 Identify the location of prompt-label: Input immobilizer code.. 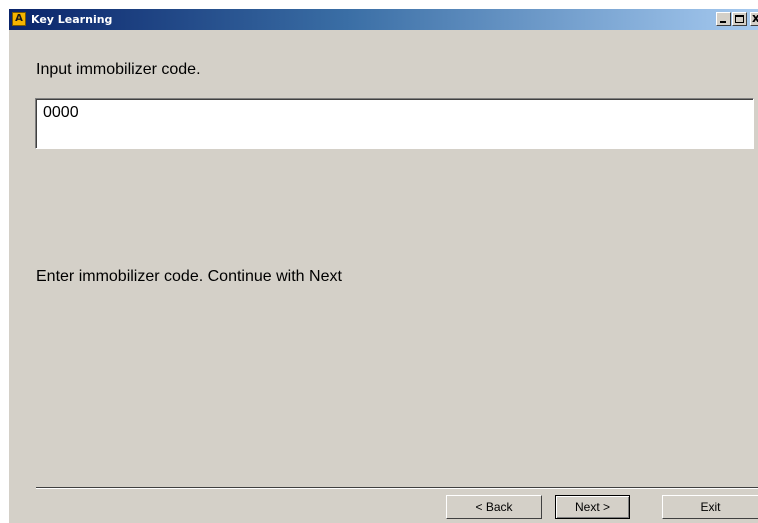
(118, 69).